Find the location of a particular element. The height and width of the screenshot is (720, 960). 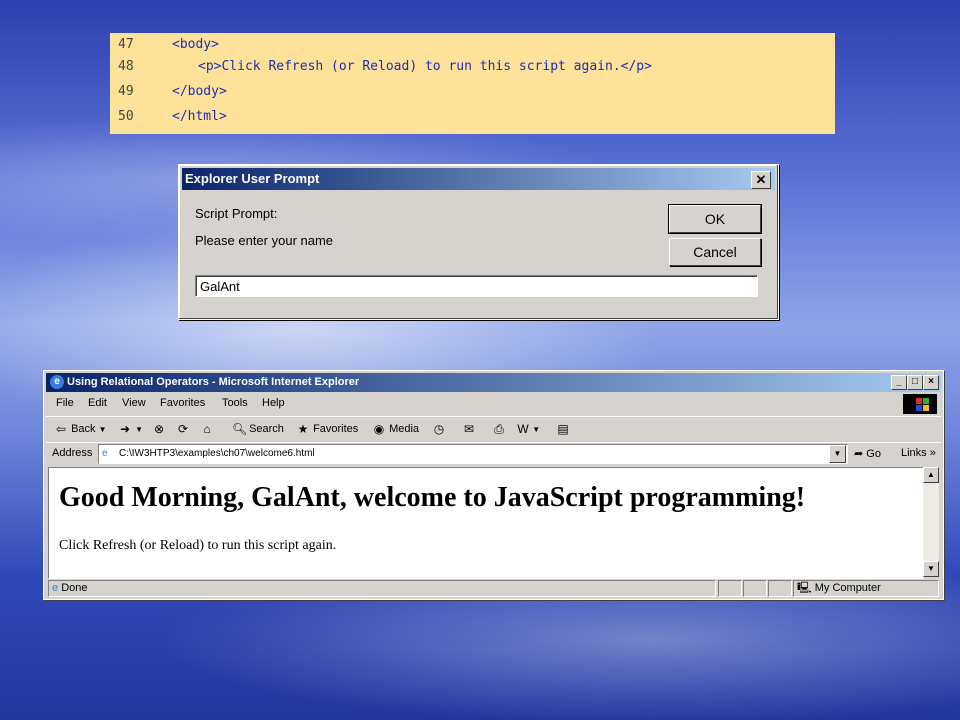

page-icon: e is located at coordinates (105, 453).